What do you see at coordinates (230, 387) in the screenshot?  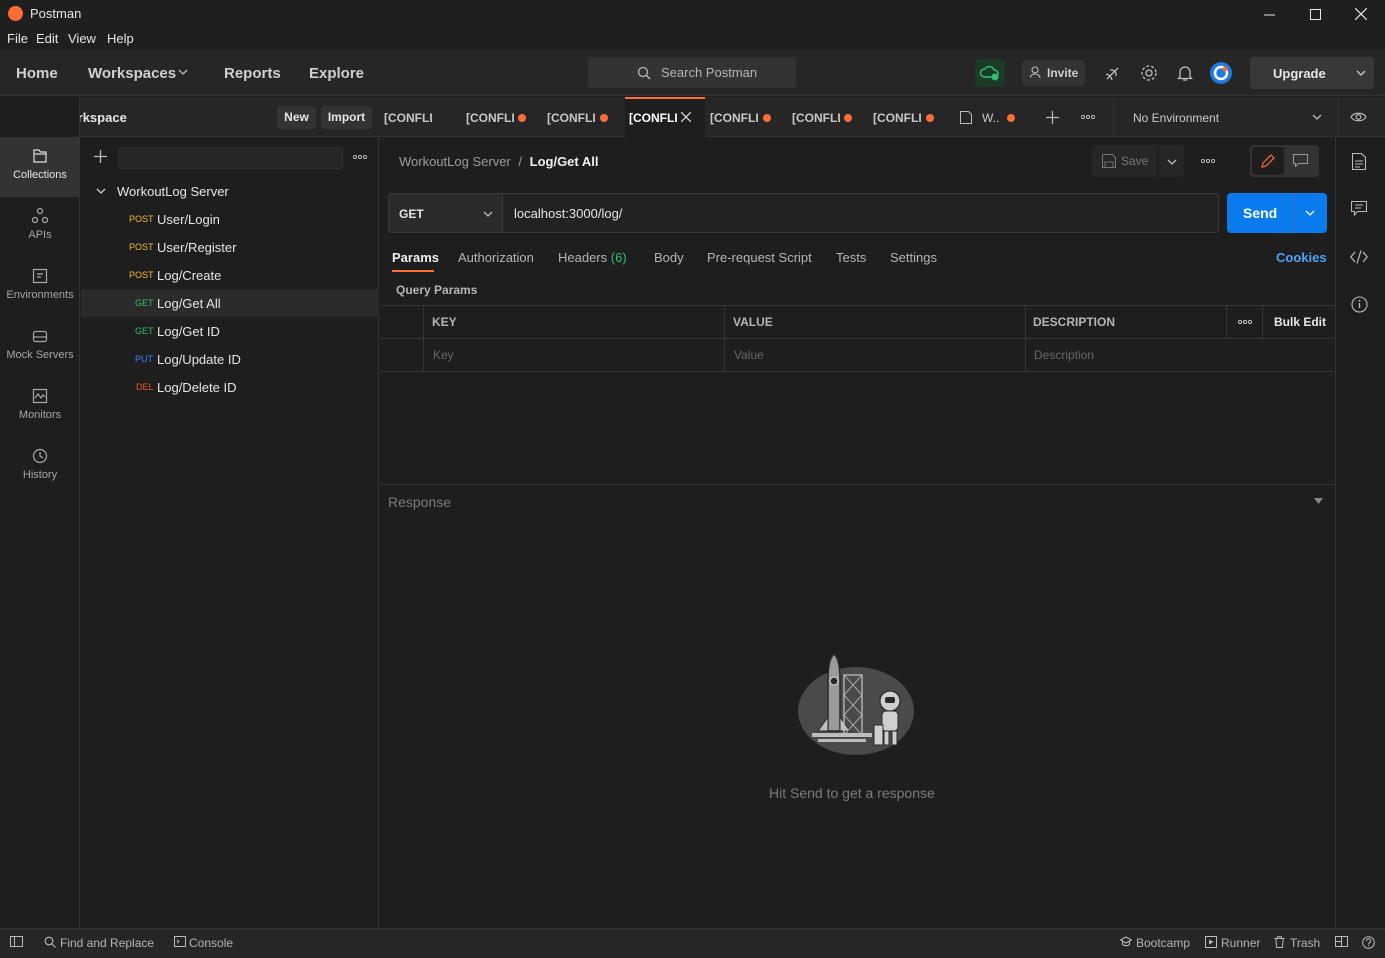 I see `request-item: DEL Log/Delete ID` at bounding box center [230, 387].